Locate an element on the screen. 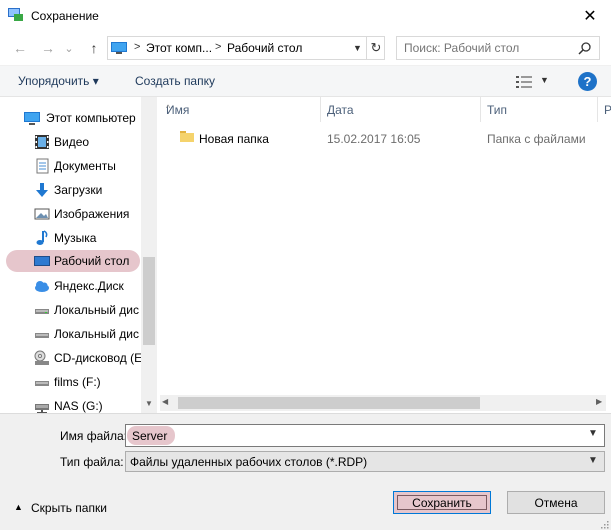 This screenshot has height=530, width=611. window-title: Сохранение is located at coordinates (65, 16).